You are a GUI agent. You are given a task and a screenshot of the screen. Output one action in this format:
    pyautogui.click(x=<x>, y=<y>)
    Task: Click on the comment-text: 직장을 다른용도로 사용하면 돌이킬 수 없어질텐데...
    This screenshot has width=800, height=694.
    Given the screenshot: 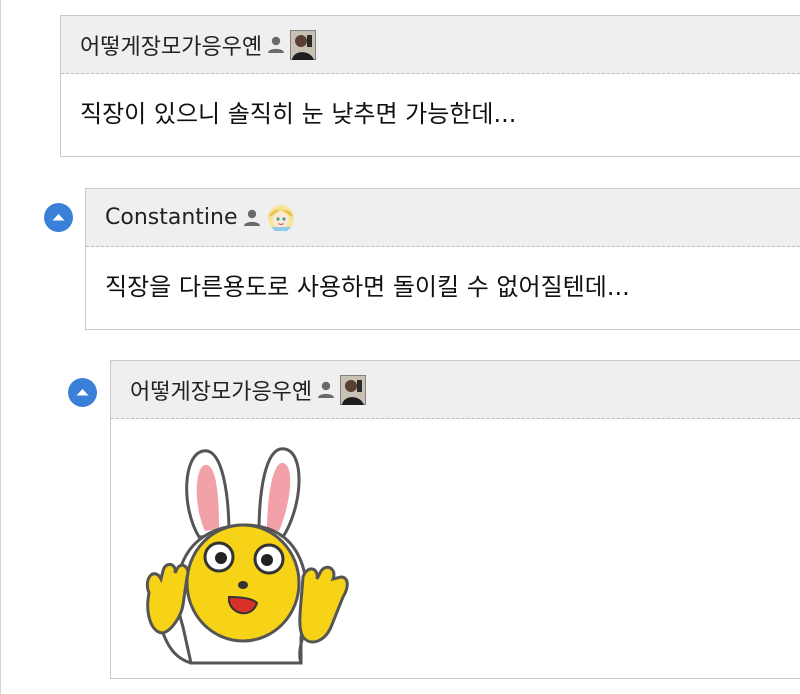 What is the action you would take?
    pyautogui.click(x=367, y=287)
    